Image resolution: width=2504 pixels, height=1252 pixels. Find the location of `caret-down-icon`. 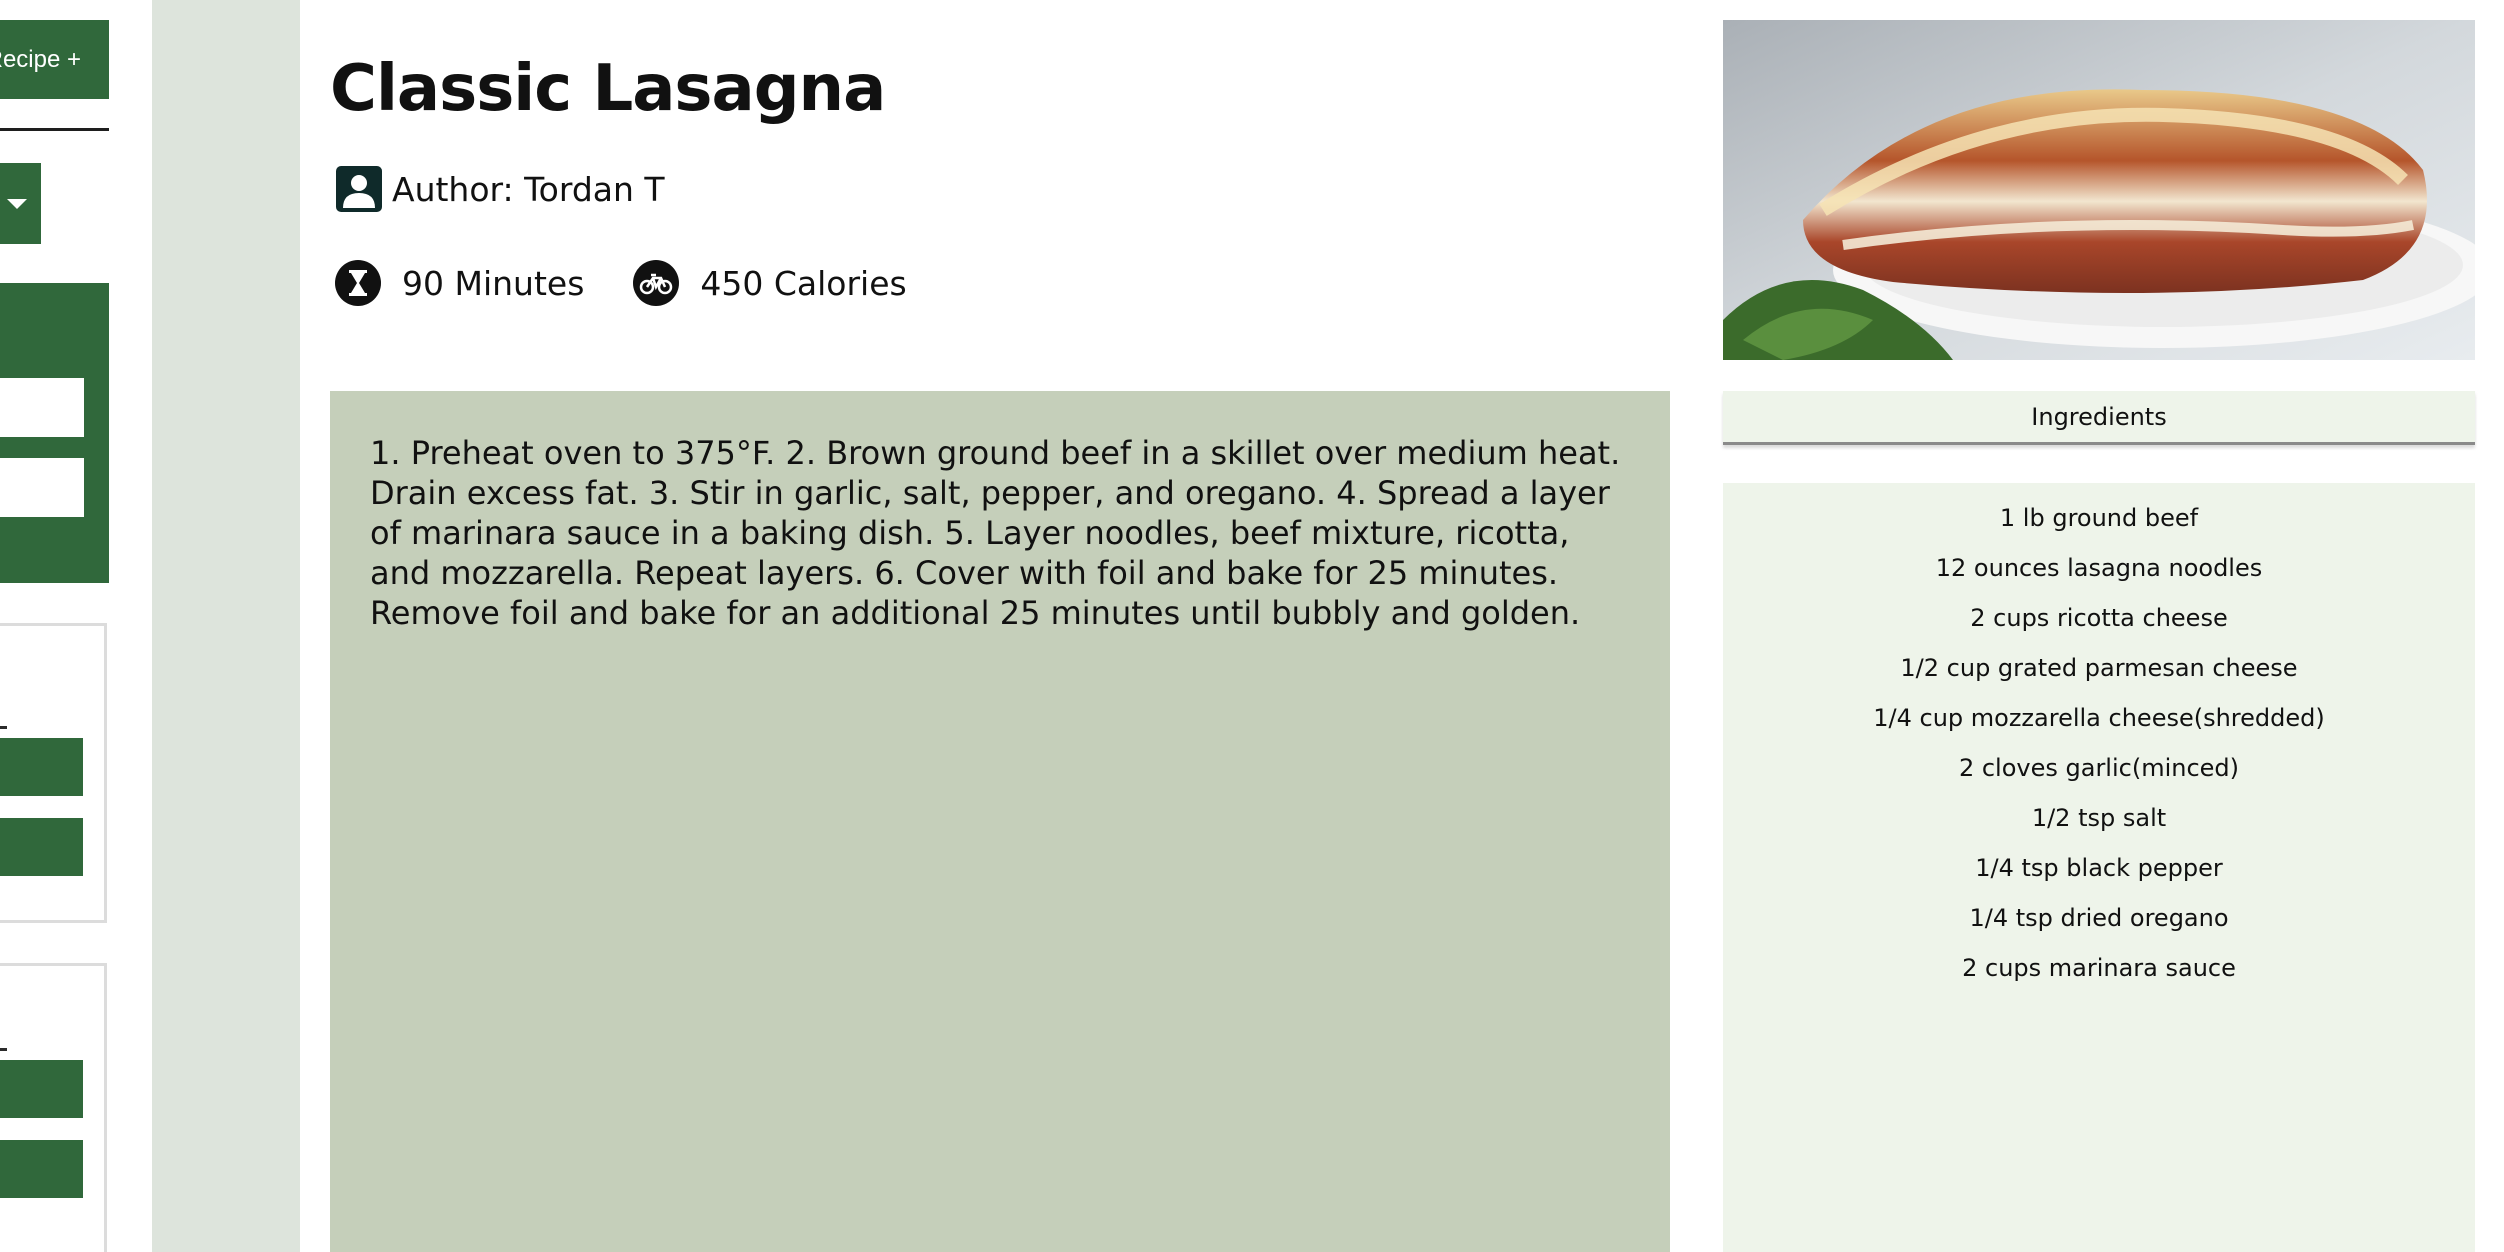

caret-down-icon is located at coordinates (17, 204).